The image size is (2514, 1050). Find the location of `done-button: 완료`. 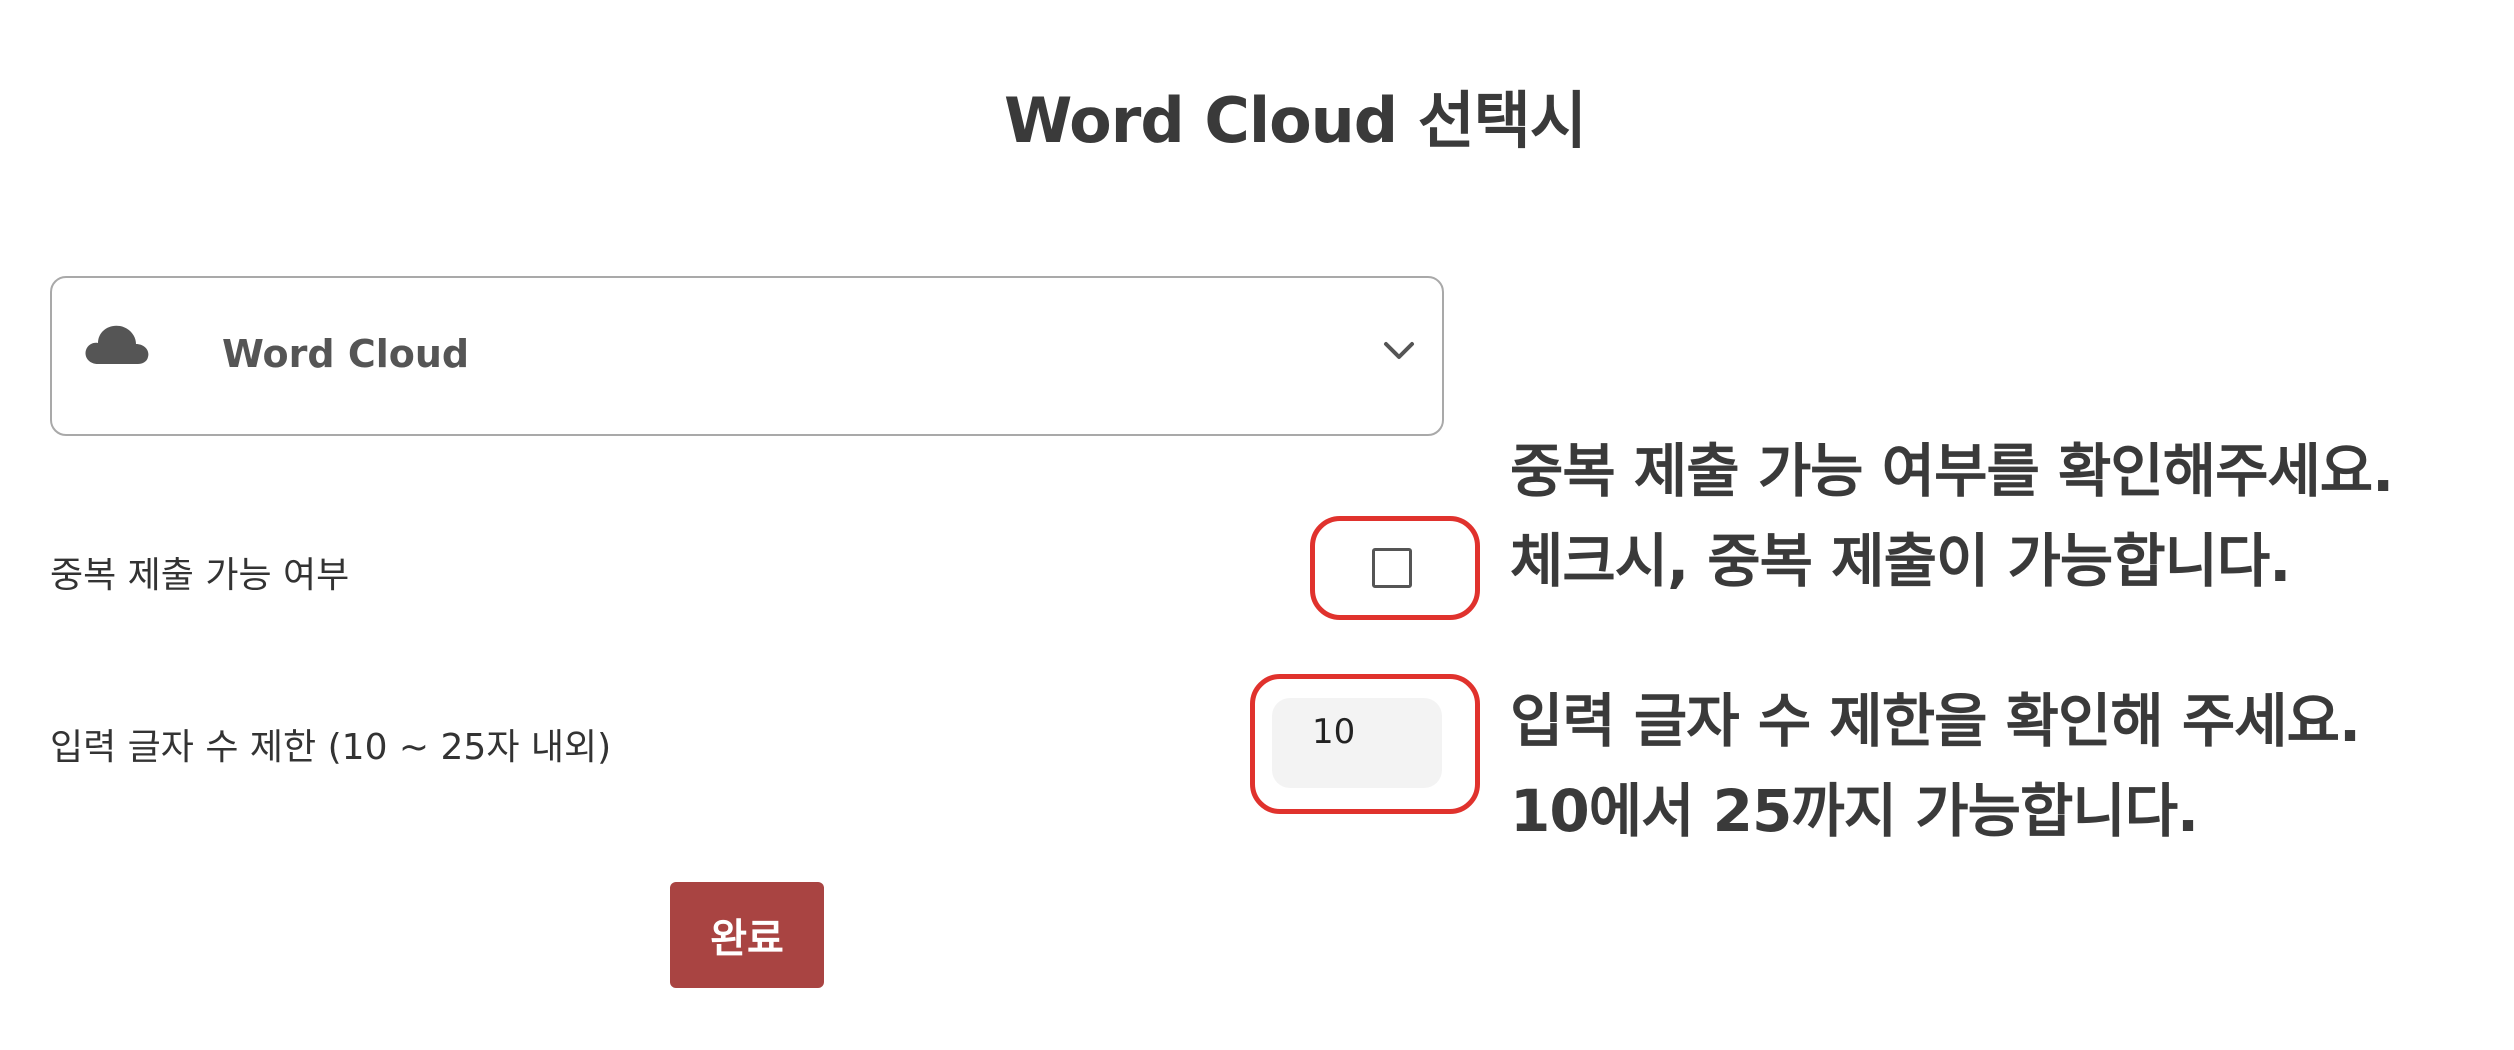

done-button: 완료 is located at coordinates (747, 935).